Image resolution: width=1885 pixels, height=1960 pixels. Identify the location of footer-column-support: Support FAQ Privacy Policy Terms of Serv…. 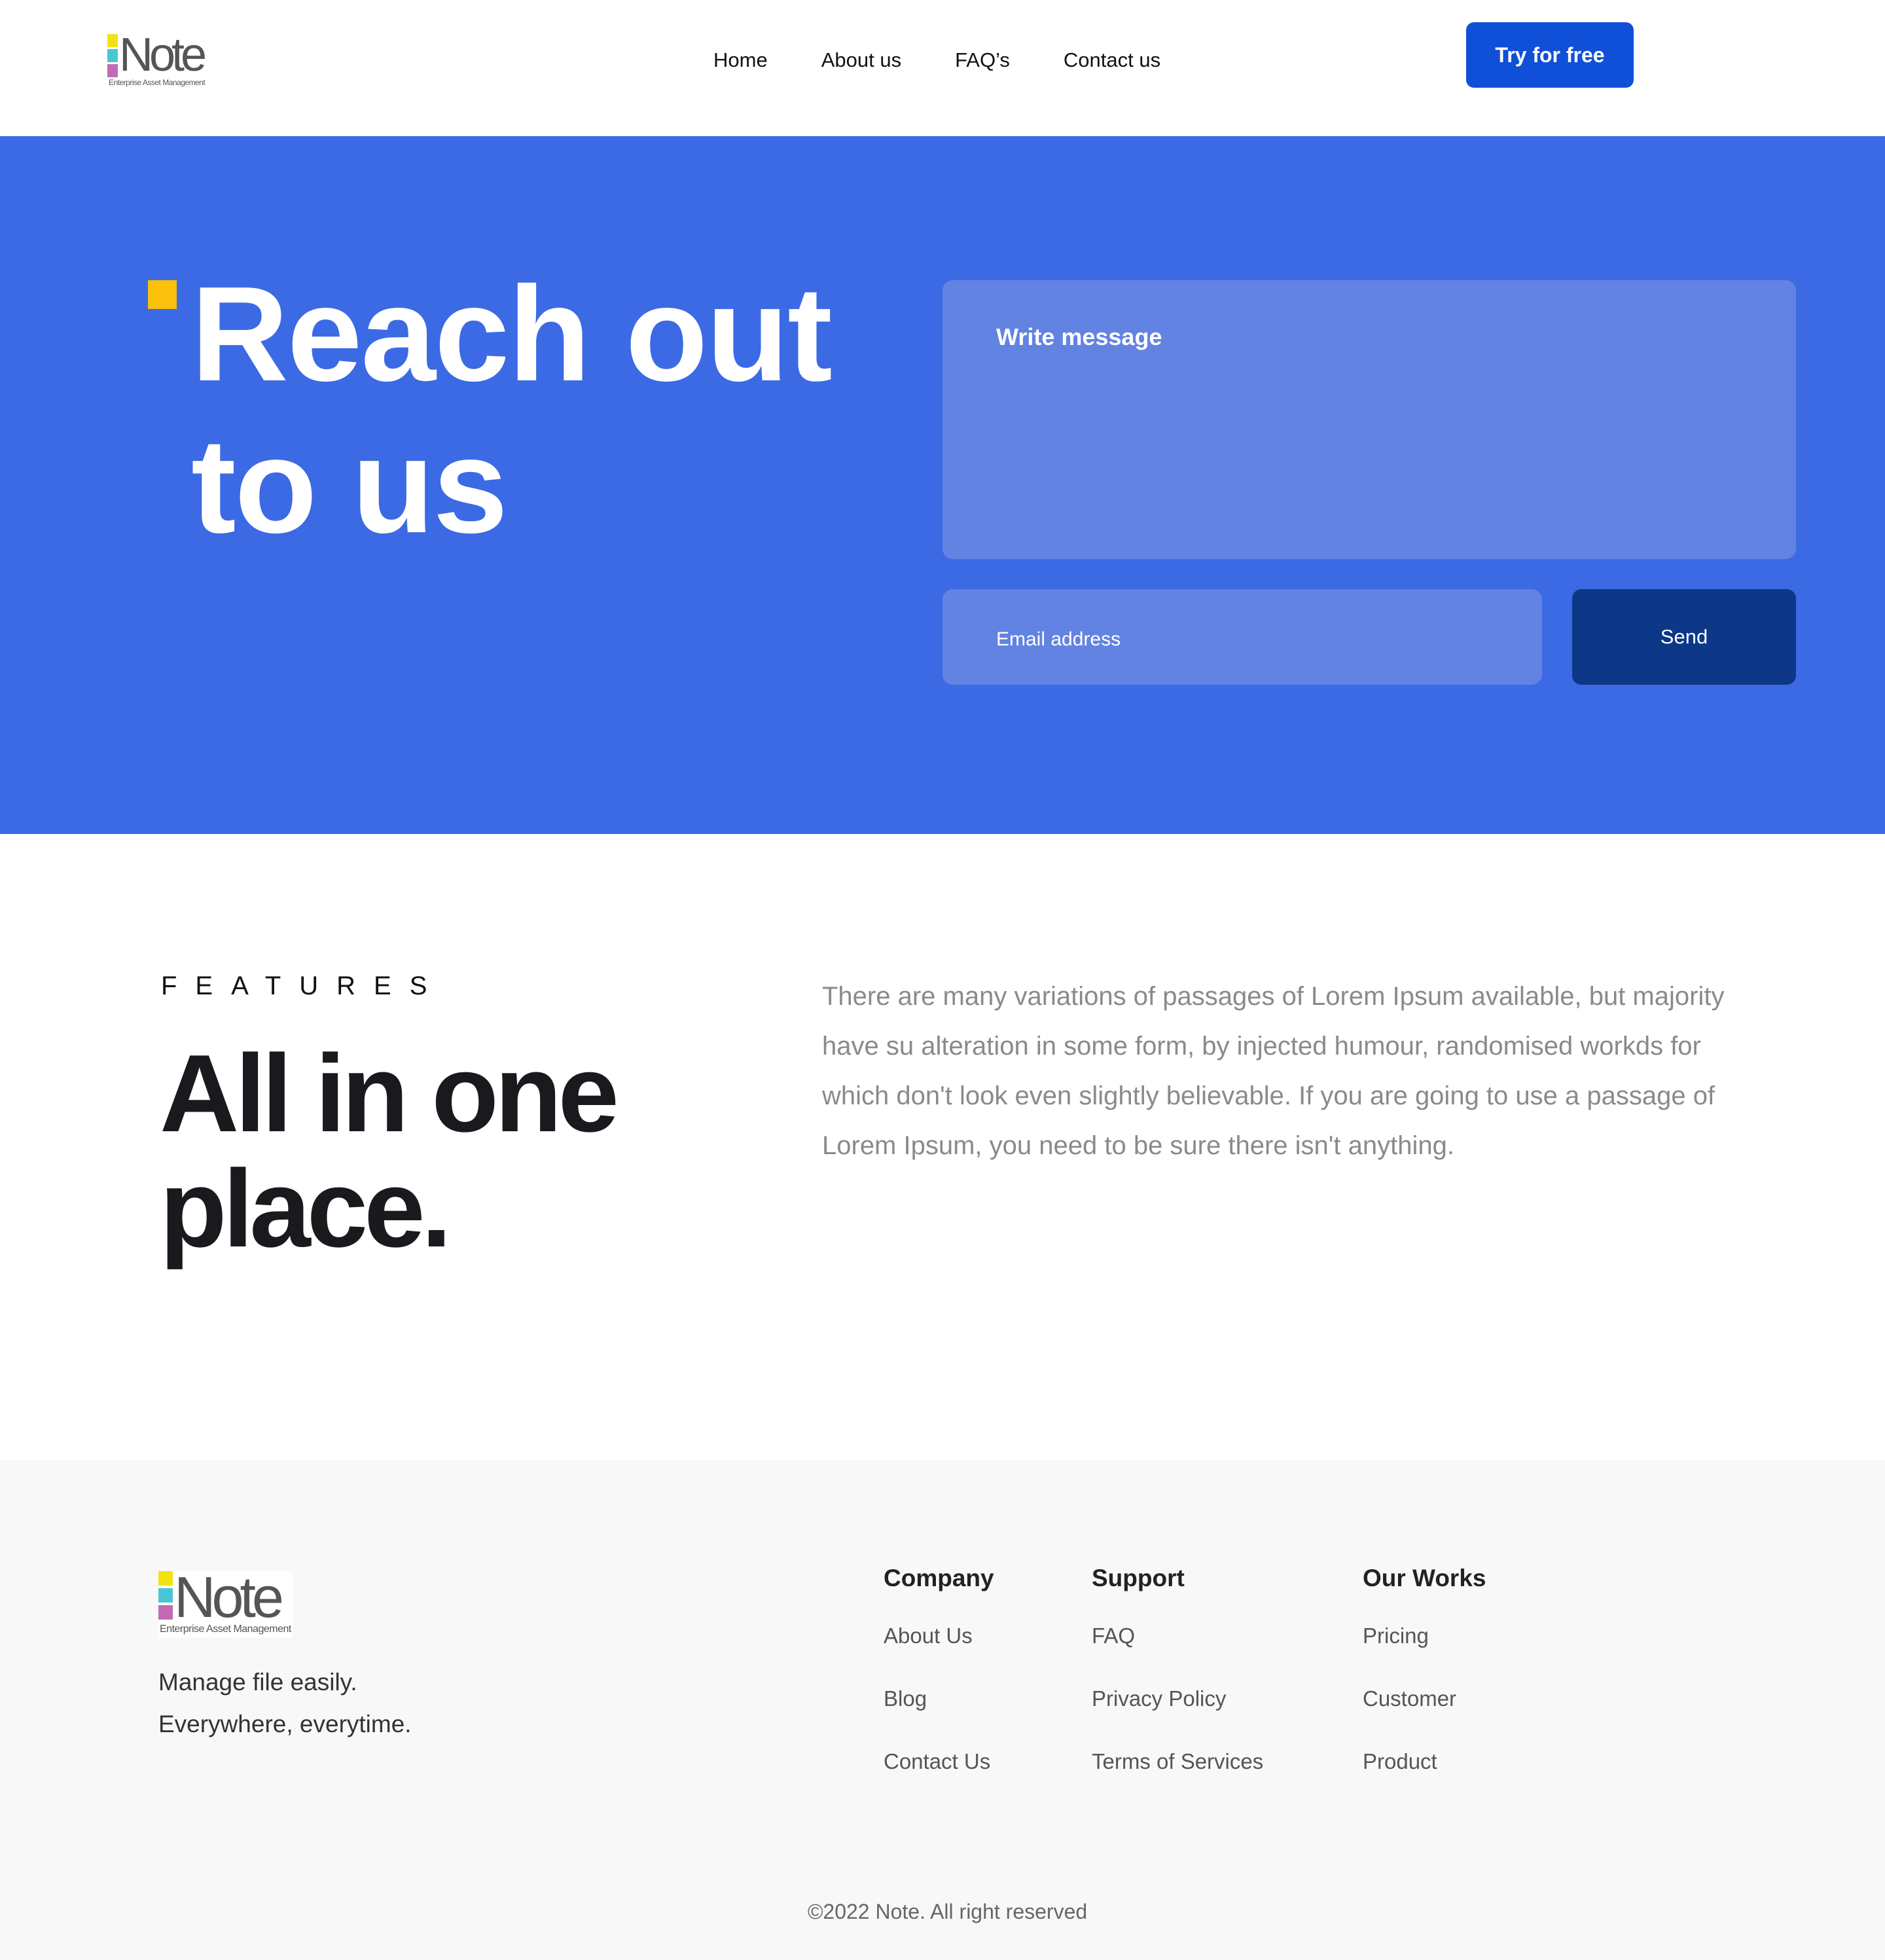
(1177, 1688).